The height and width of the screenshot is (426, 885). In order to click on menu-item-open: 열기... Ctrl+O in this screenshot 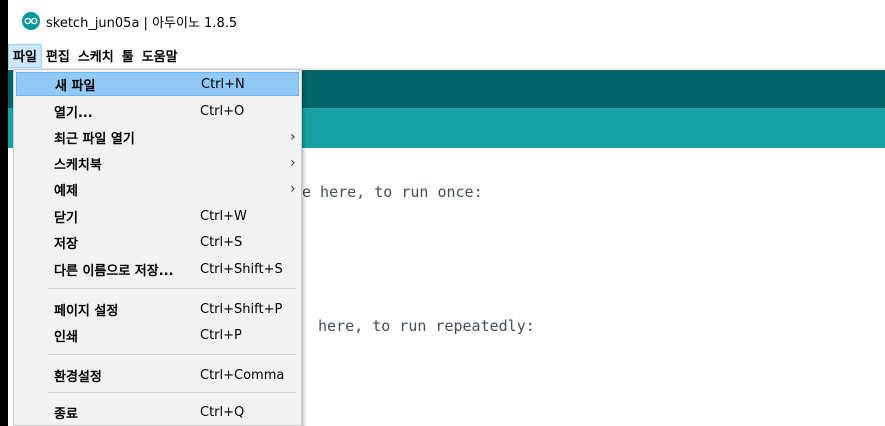, I will do `click(157, 111)`.